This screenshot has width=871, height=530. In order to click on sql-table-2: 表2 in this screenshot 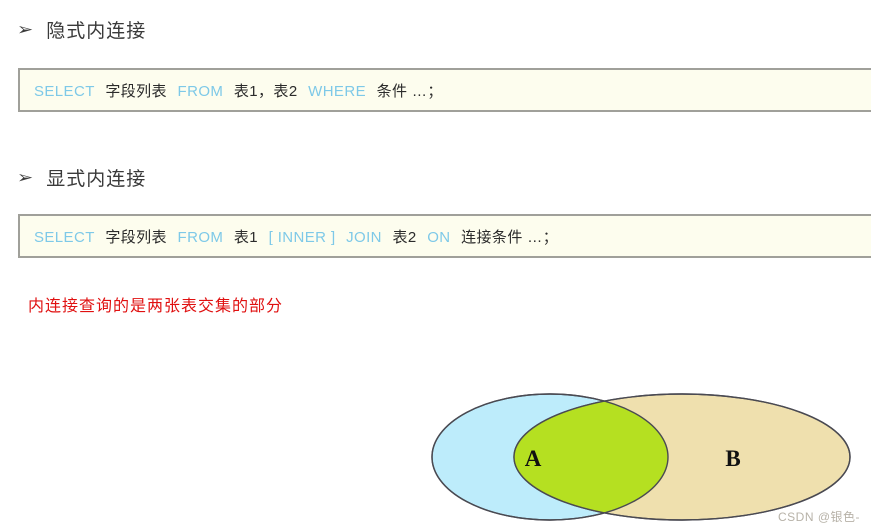, I will do `click(404, 237)`.